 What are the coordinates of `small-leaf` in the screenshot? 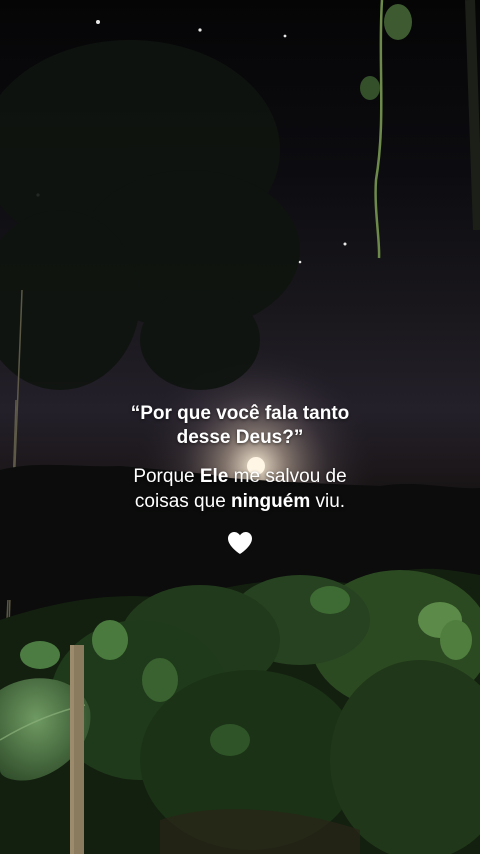 It's located at (40, 655).